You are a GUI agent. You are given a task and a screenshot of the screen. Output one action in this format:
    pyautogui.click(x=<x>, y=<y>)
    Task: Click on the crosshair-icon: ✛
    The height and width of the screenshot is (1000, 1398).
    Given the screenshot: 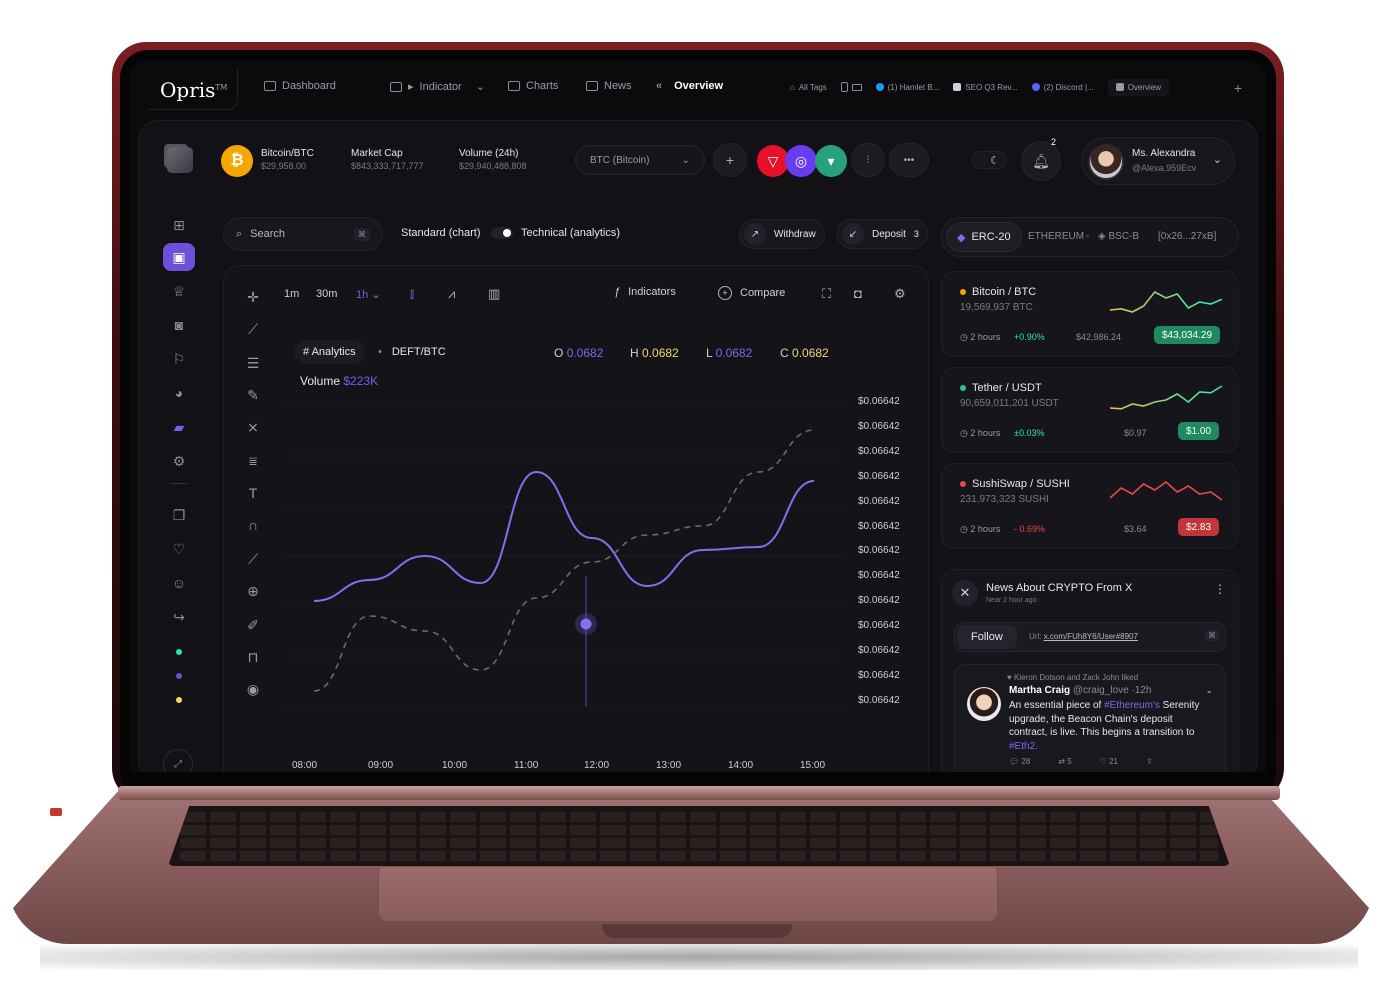 What is the action you would take?
    pyautogui.click(x=253, y=297)
    